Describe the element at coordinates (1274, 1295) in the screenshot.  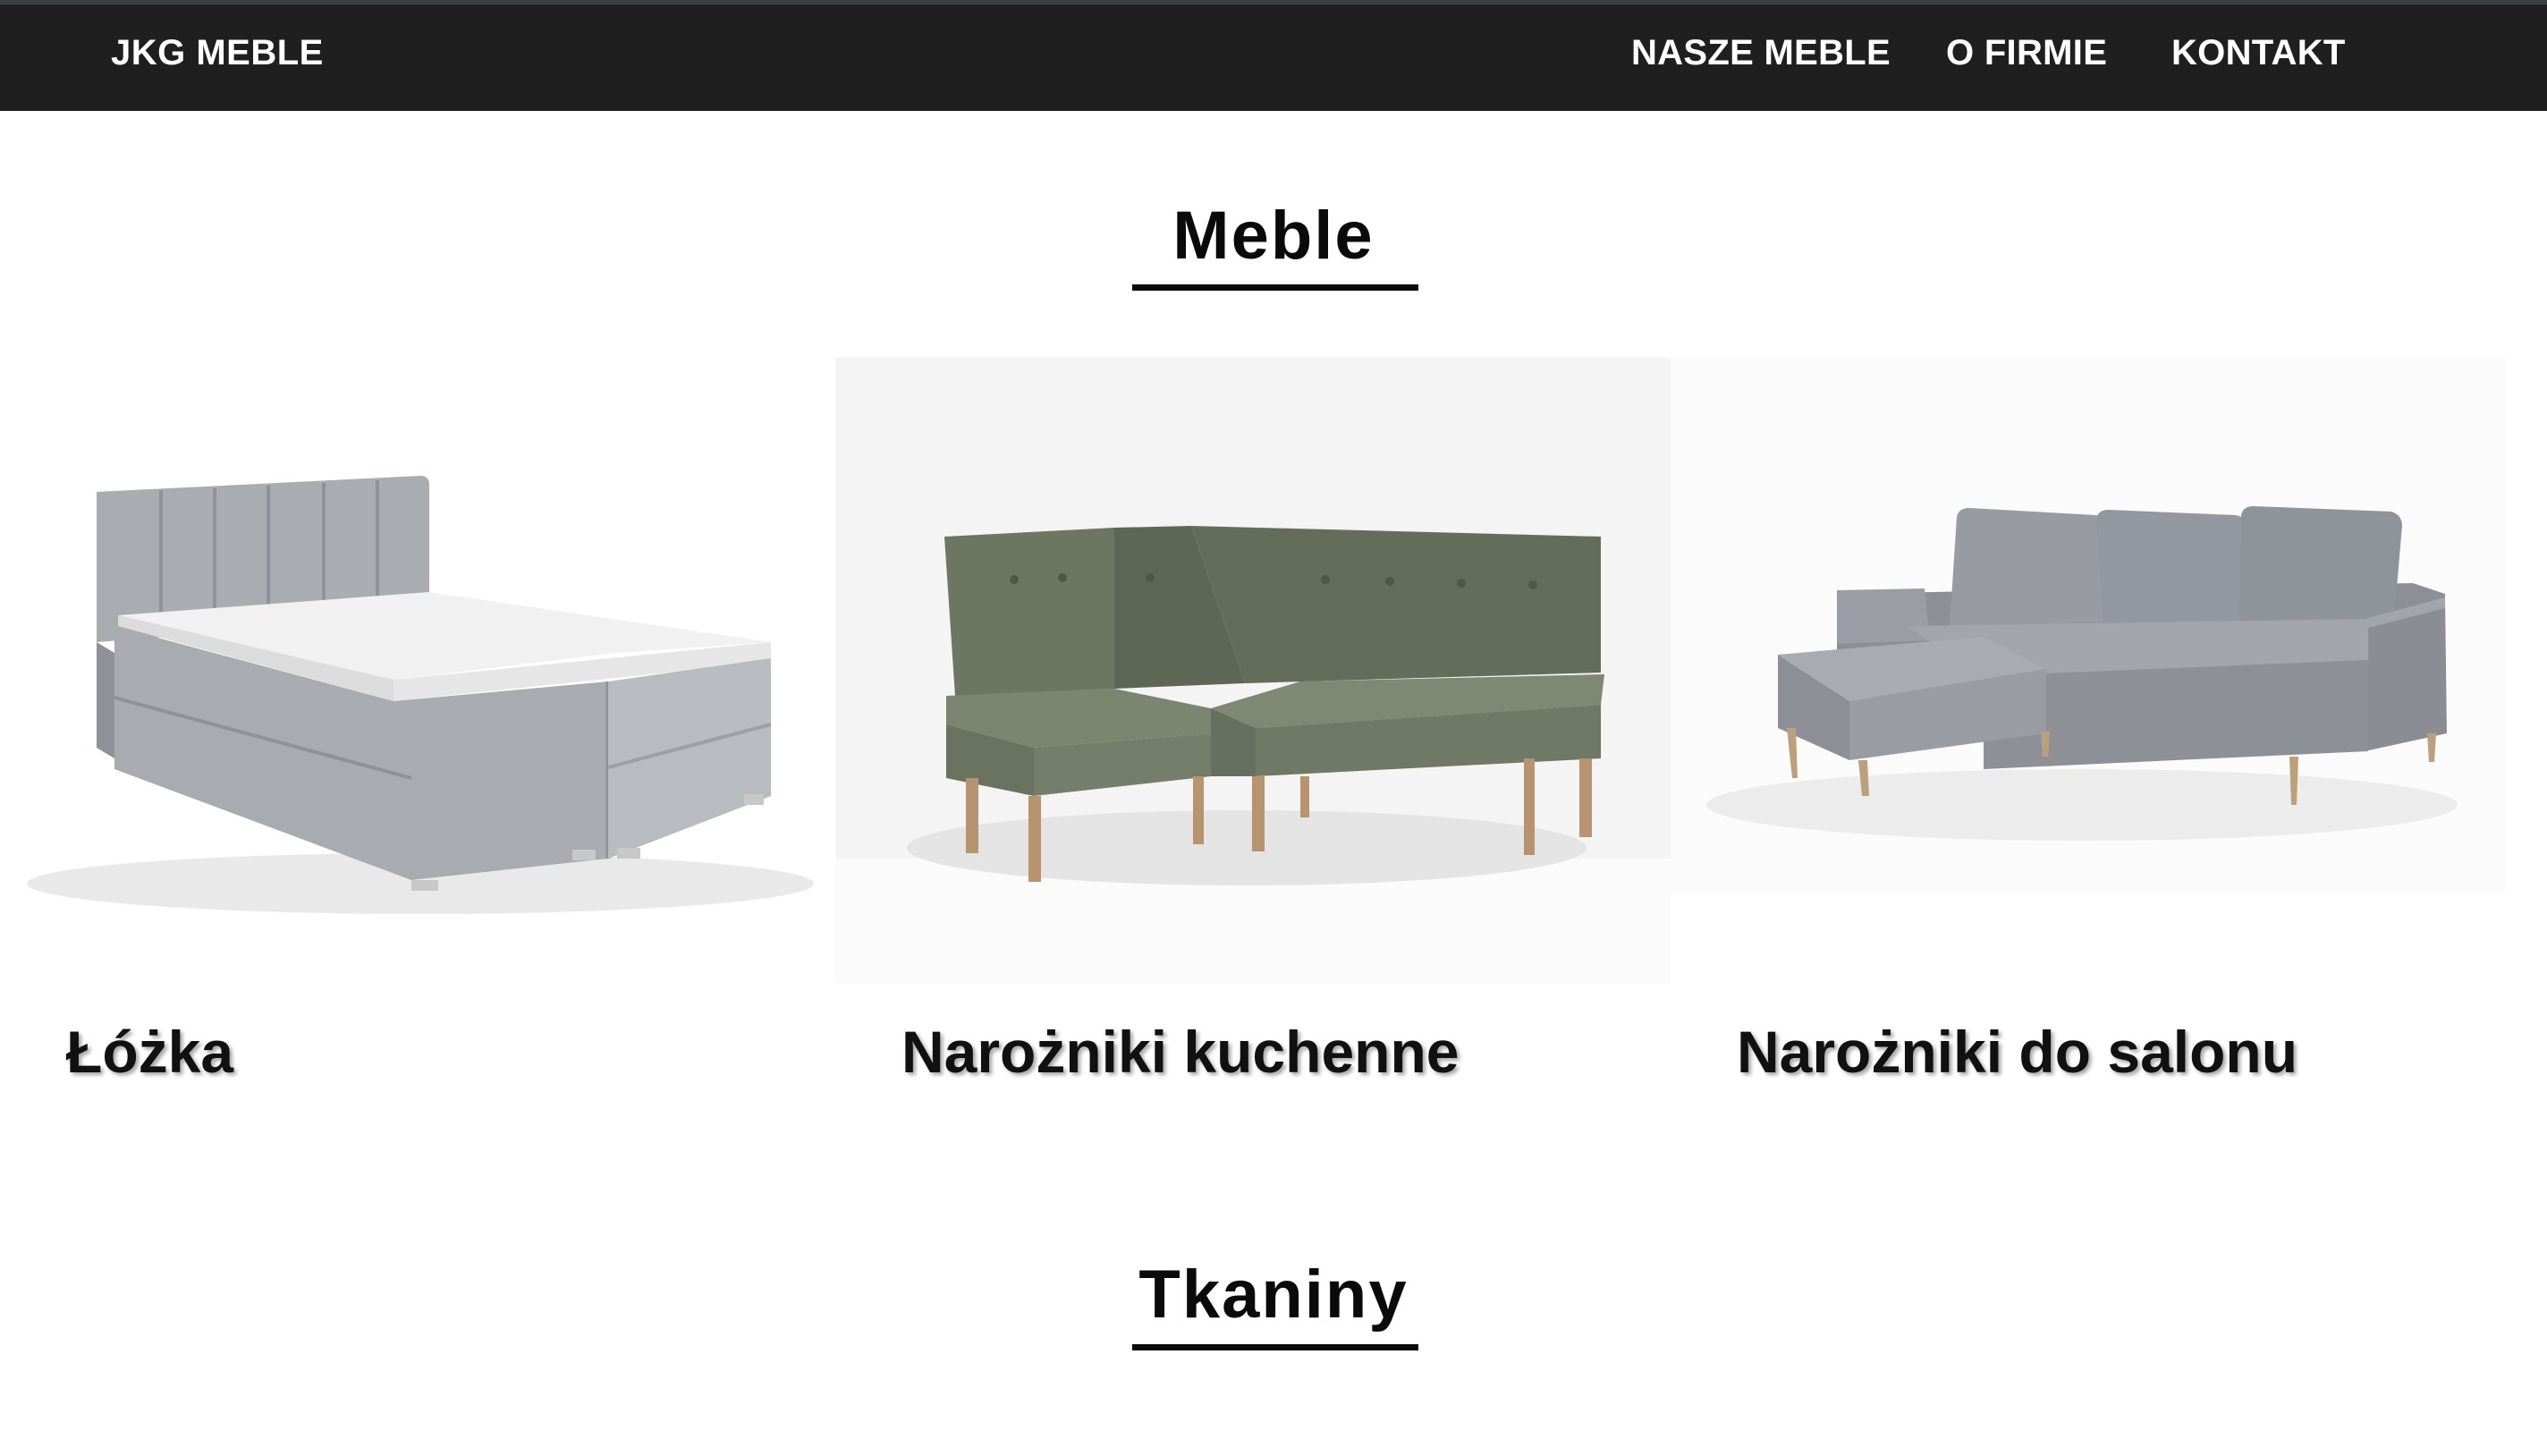
I see `section-title-tkaniny: Tkaniny` at that location.